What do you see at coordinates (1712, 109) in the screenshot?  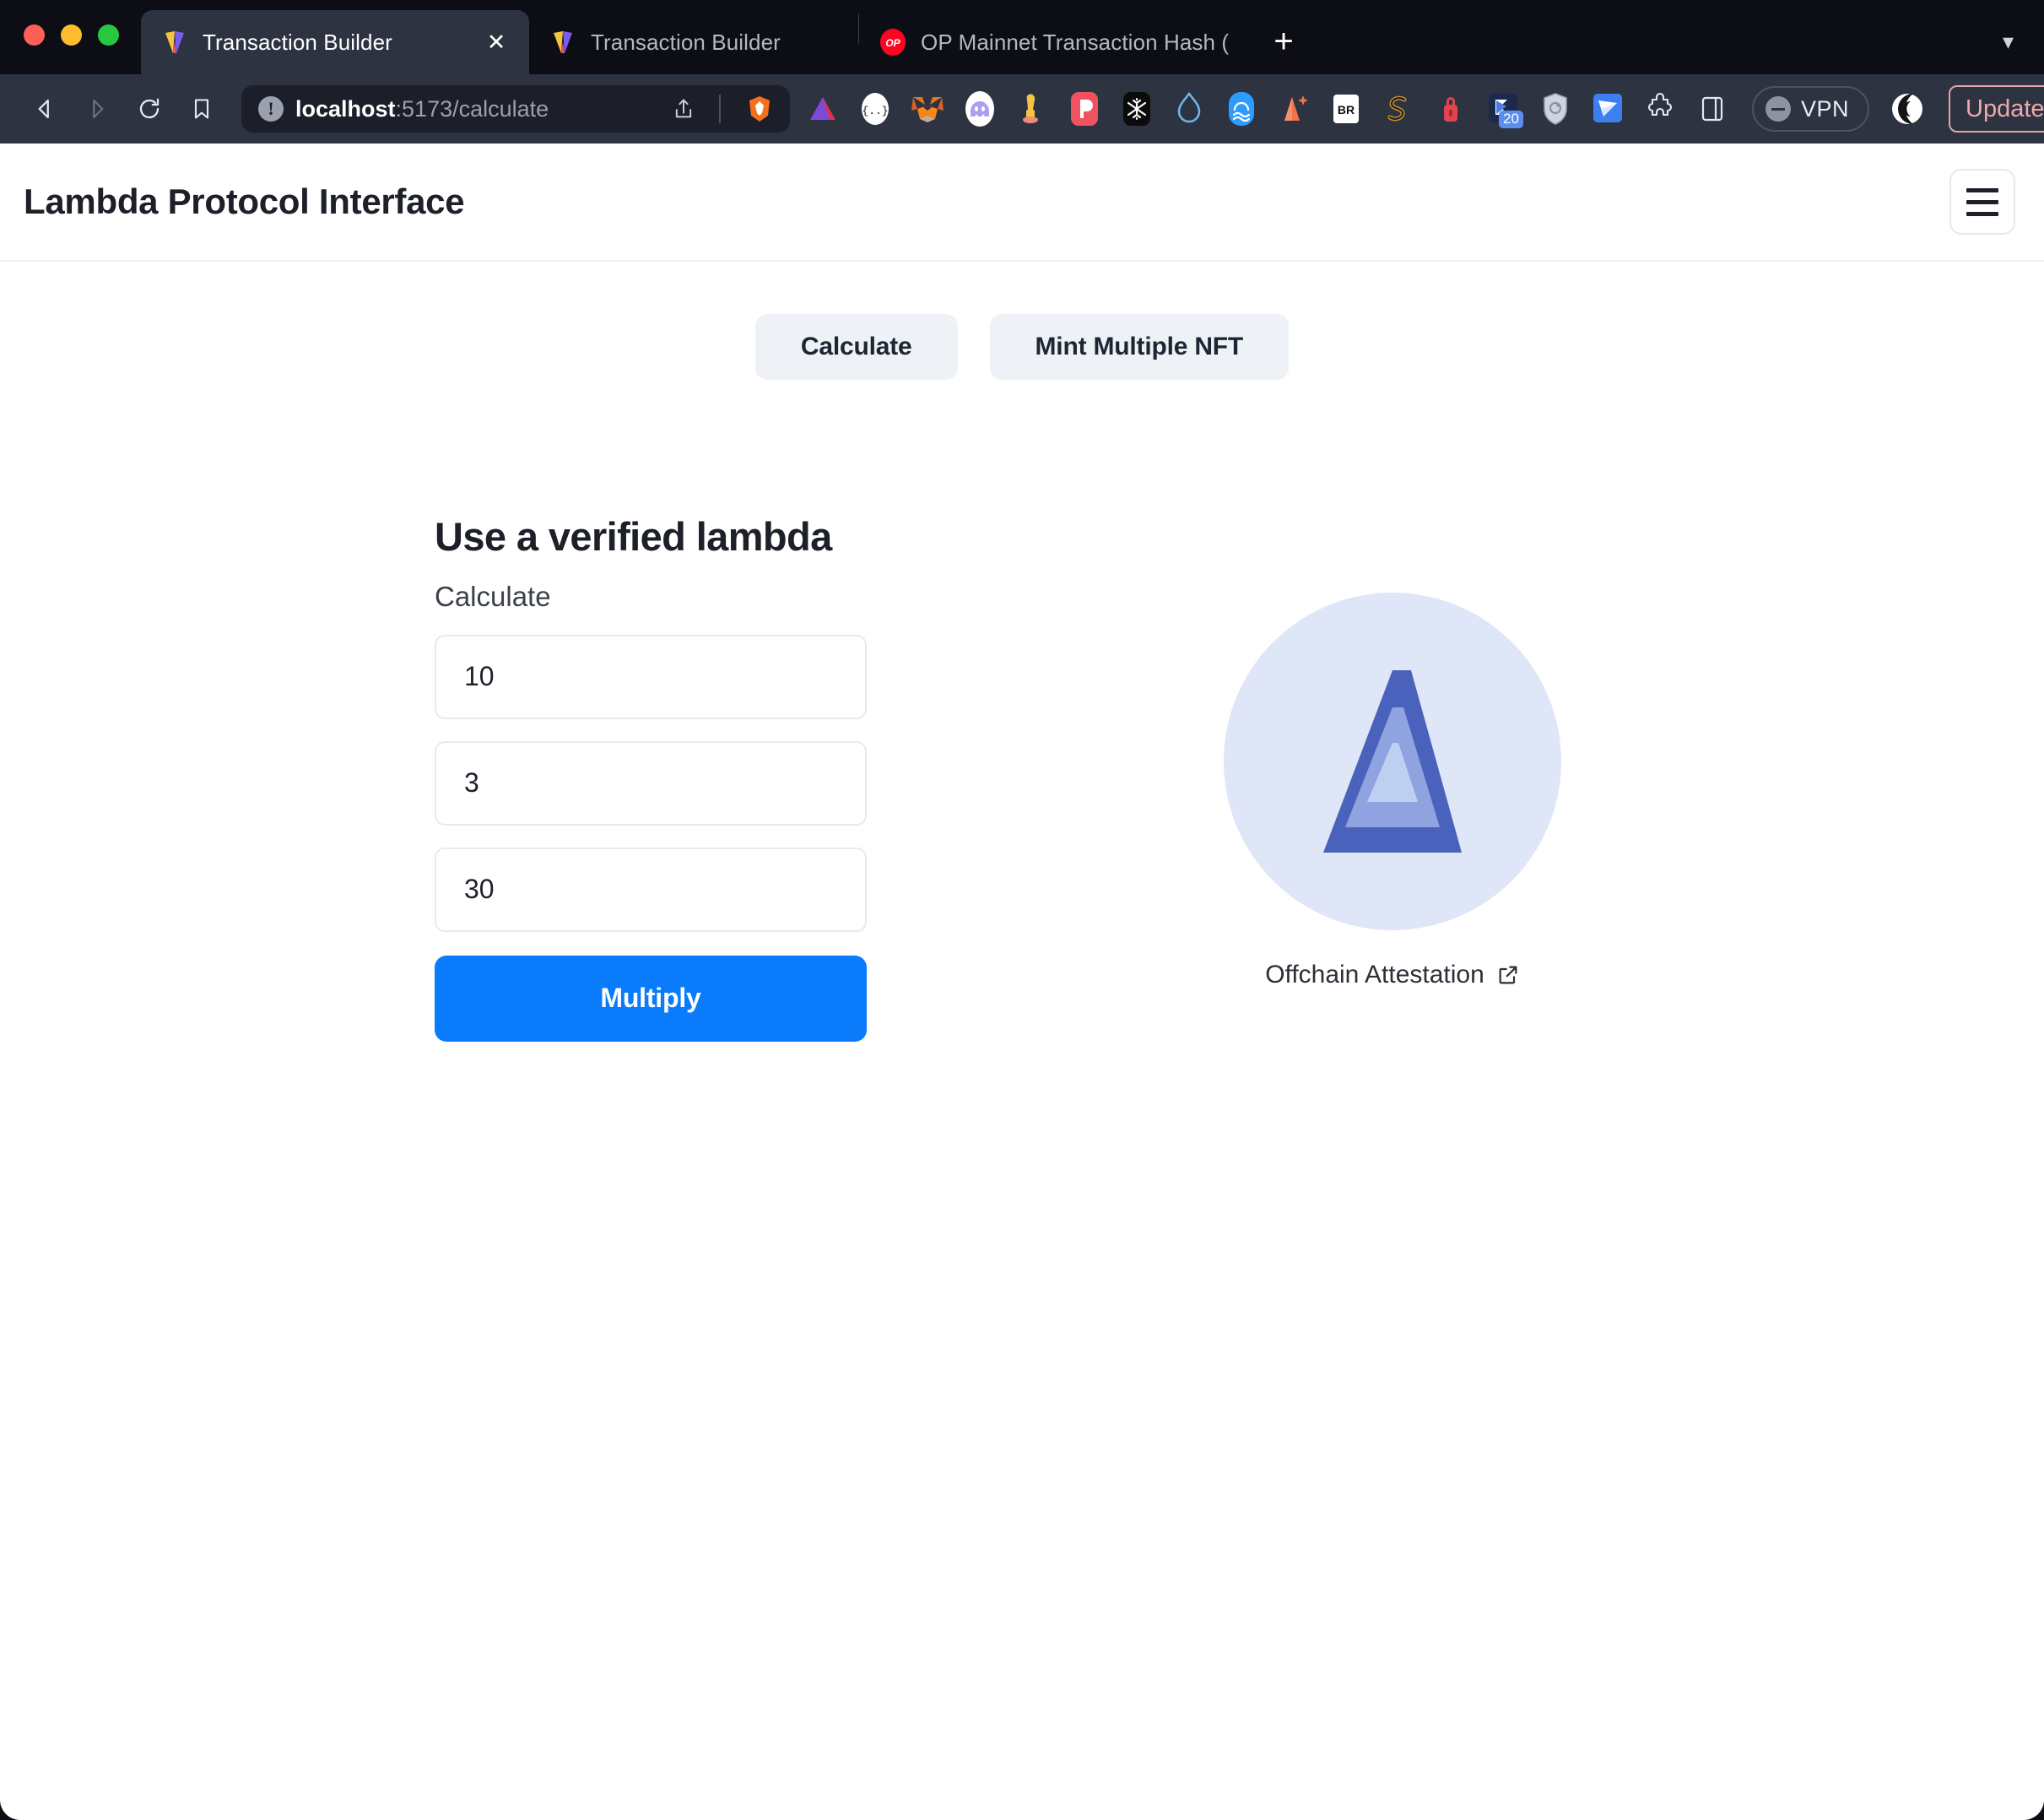 I see `sidebar-panel-icon` at bounding box center [1712, 109].